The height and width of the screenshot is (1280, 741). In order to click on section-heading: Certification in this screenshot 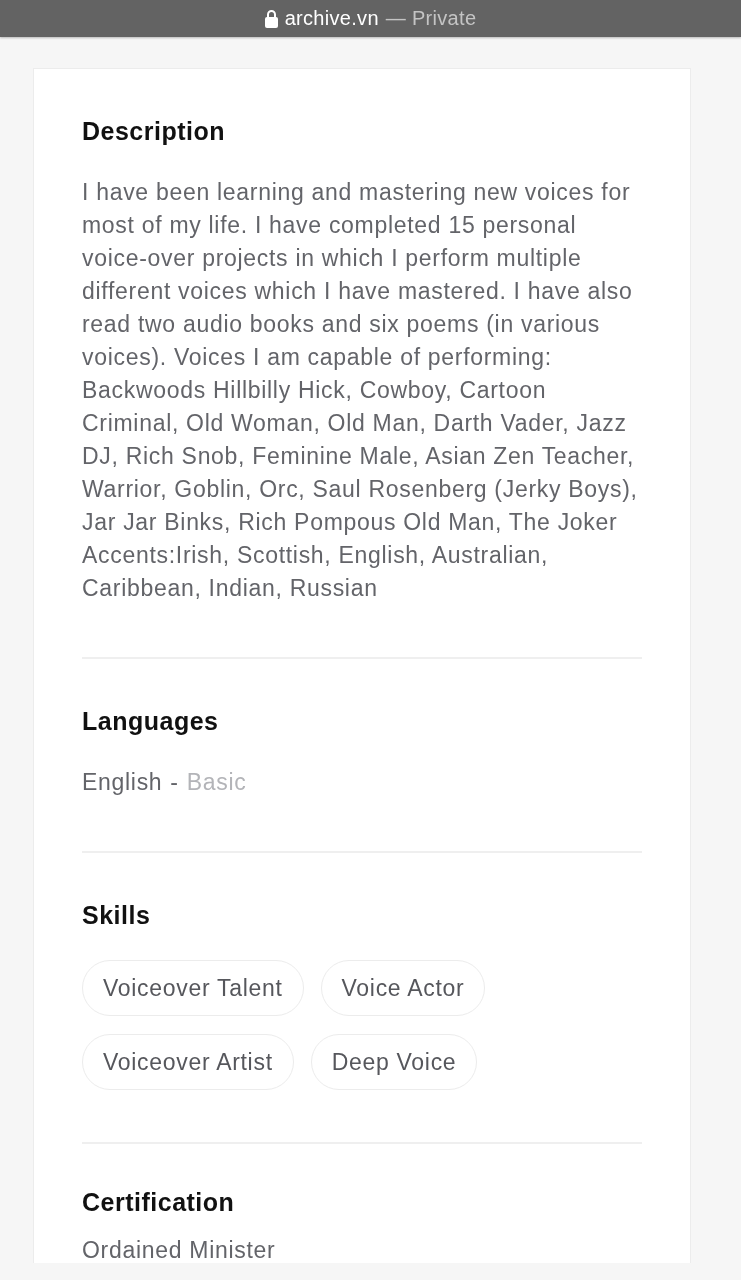, I will do `click(159, 1202)`.